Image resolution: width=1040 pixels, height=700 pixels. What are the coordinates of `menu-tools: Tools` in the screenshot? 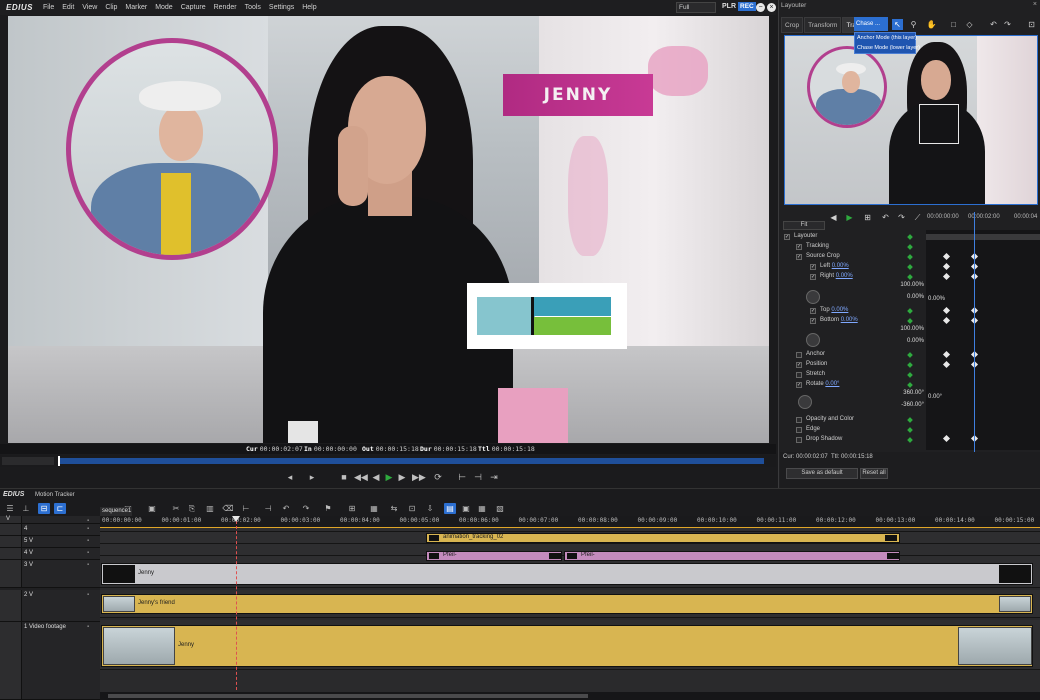 It's located at (253, 7).